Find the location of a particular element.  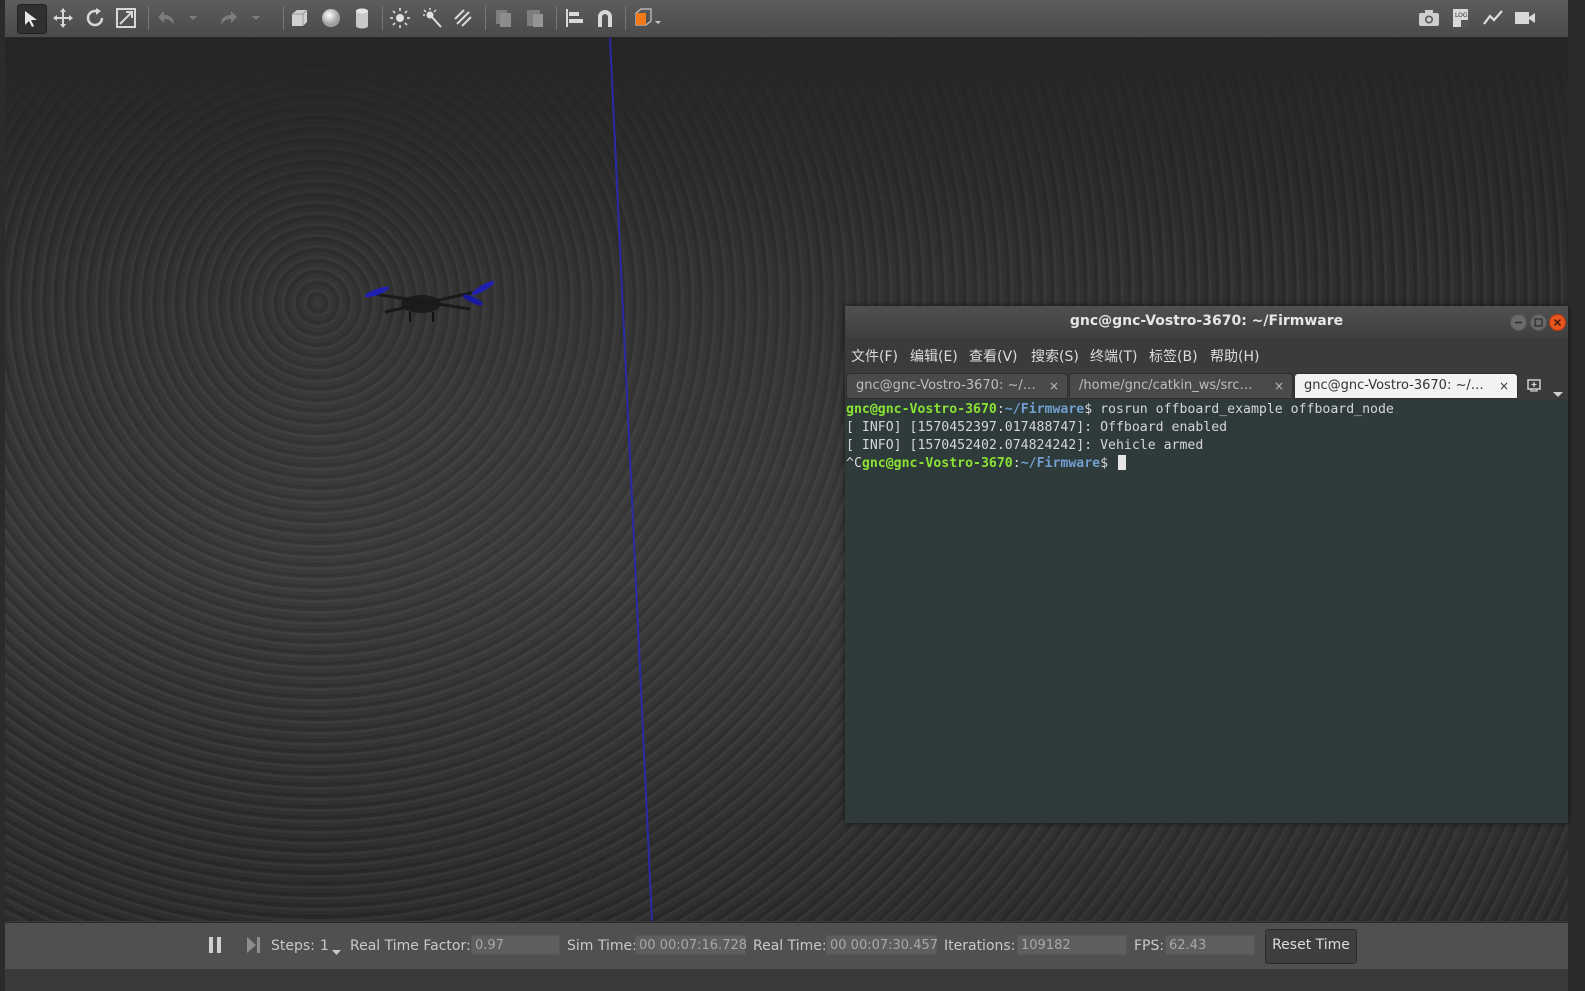

menu-search: 搜索(S) is located at coordinates (1055, 356).